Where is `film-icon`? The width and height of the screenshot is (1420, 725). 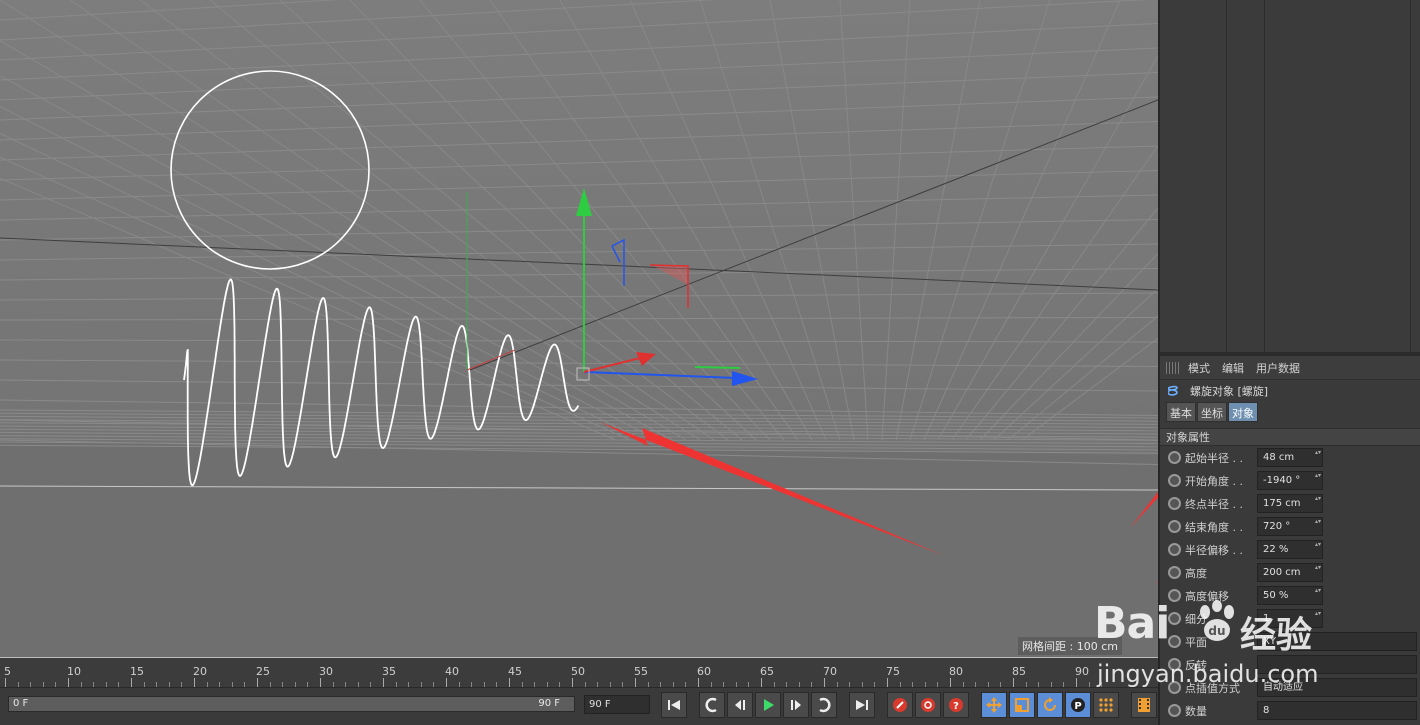 film-icon is located at coordinates (1144, 705).